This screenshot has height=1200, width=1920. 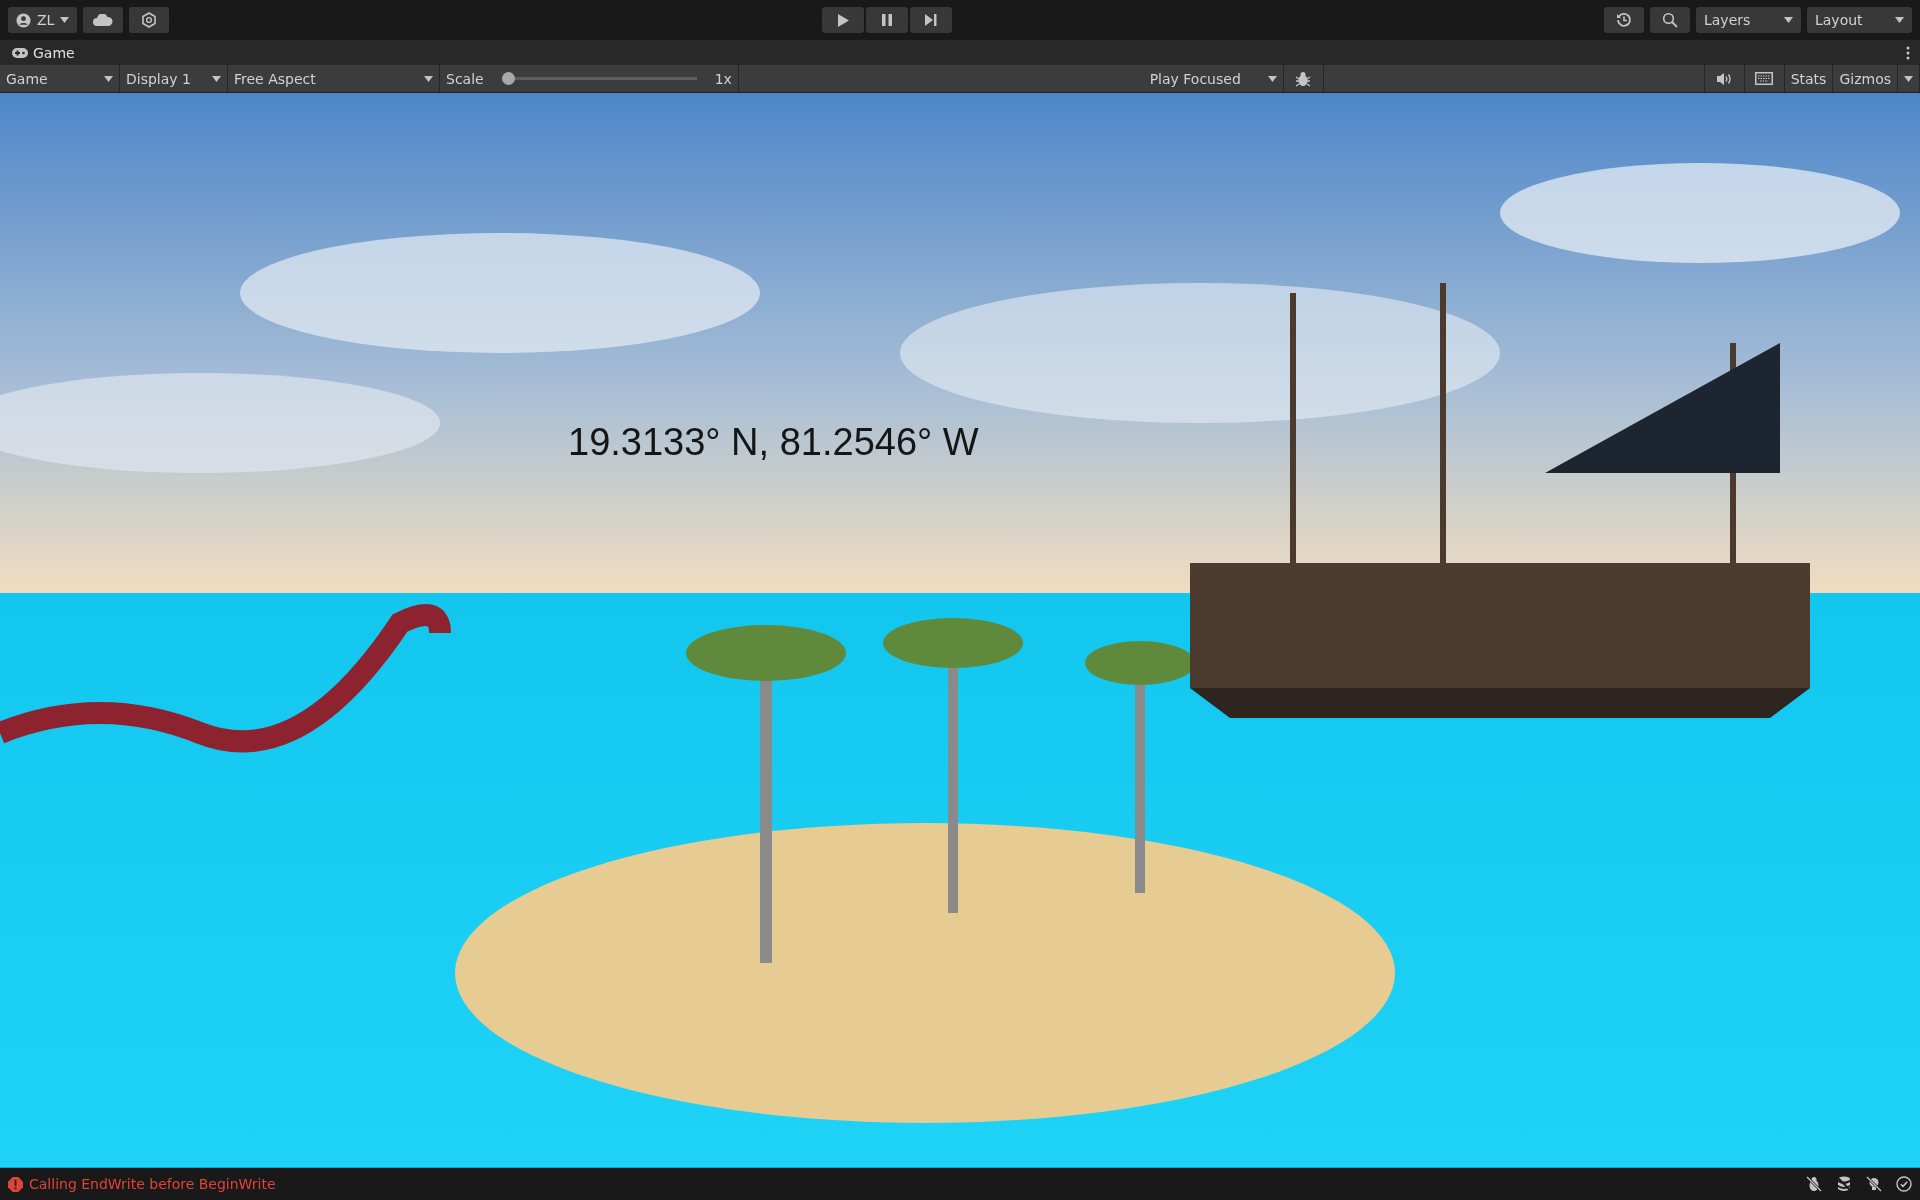 I want to click on cloud-icon, so click(x=103, y=20).